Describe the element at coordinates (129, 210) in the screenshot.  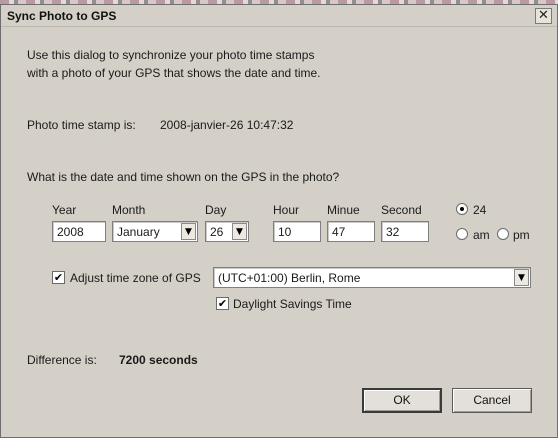
I see `month-label: Month` at that location.